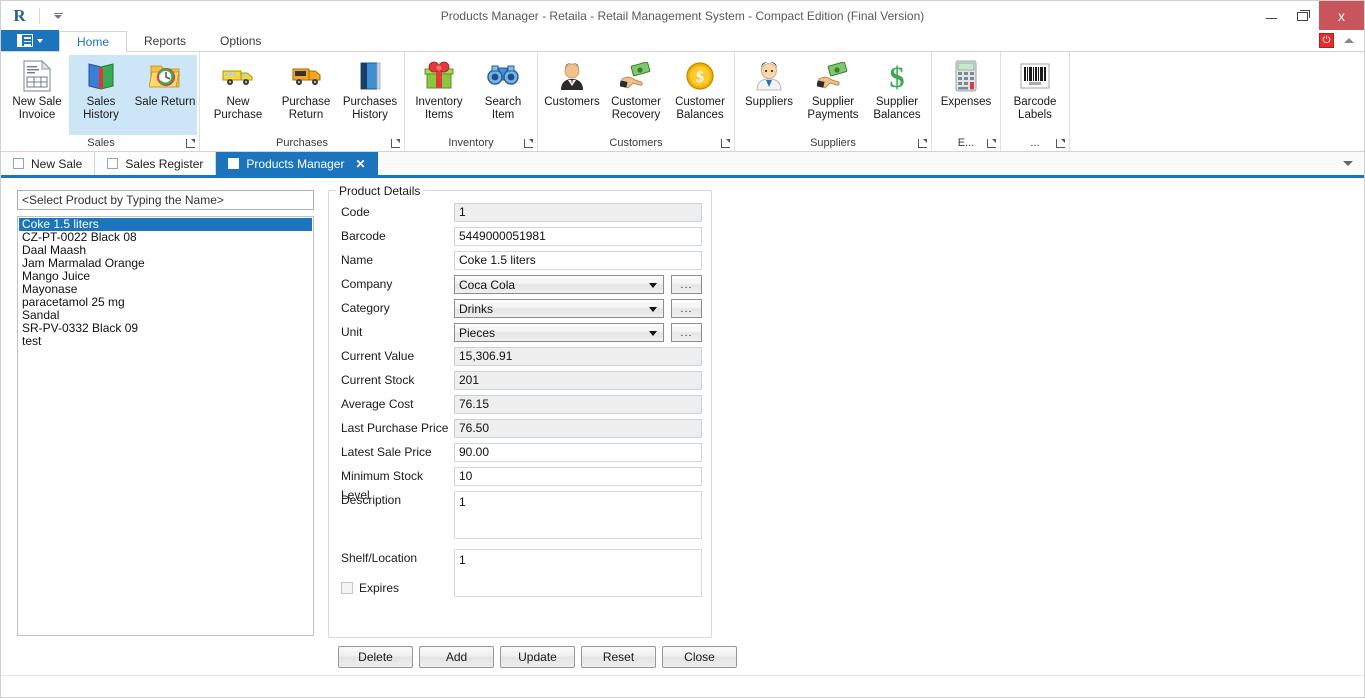  I want to click on application-menu-button, so click(30, 40).